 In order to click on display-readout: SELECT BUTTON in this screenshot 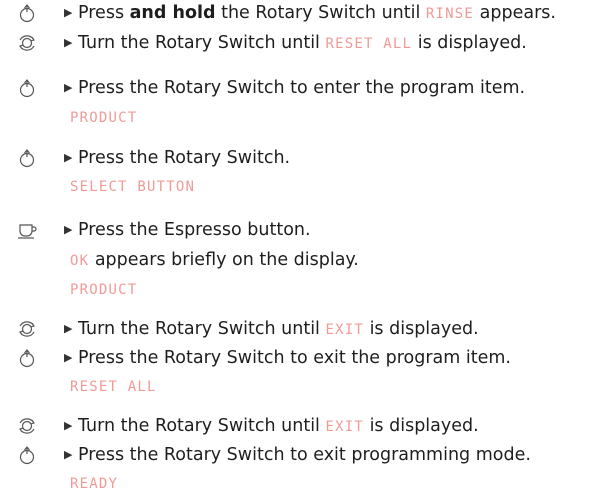, I will do `click(133, 187)`.